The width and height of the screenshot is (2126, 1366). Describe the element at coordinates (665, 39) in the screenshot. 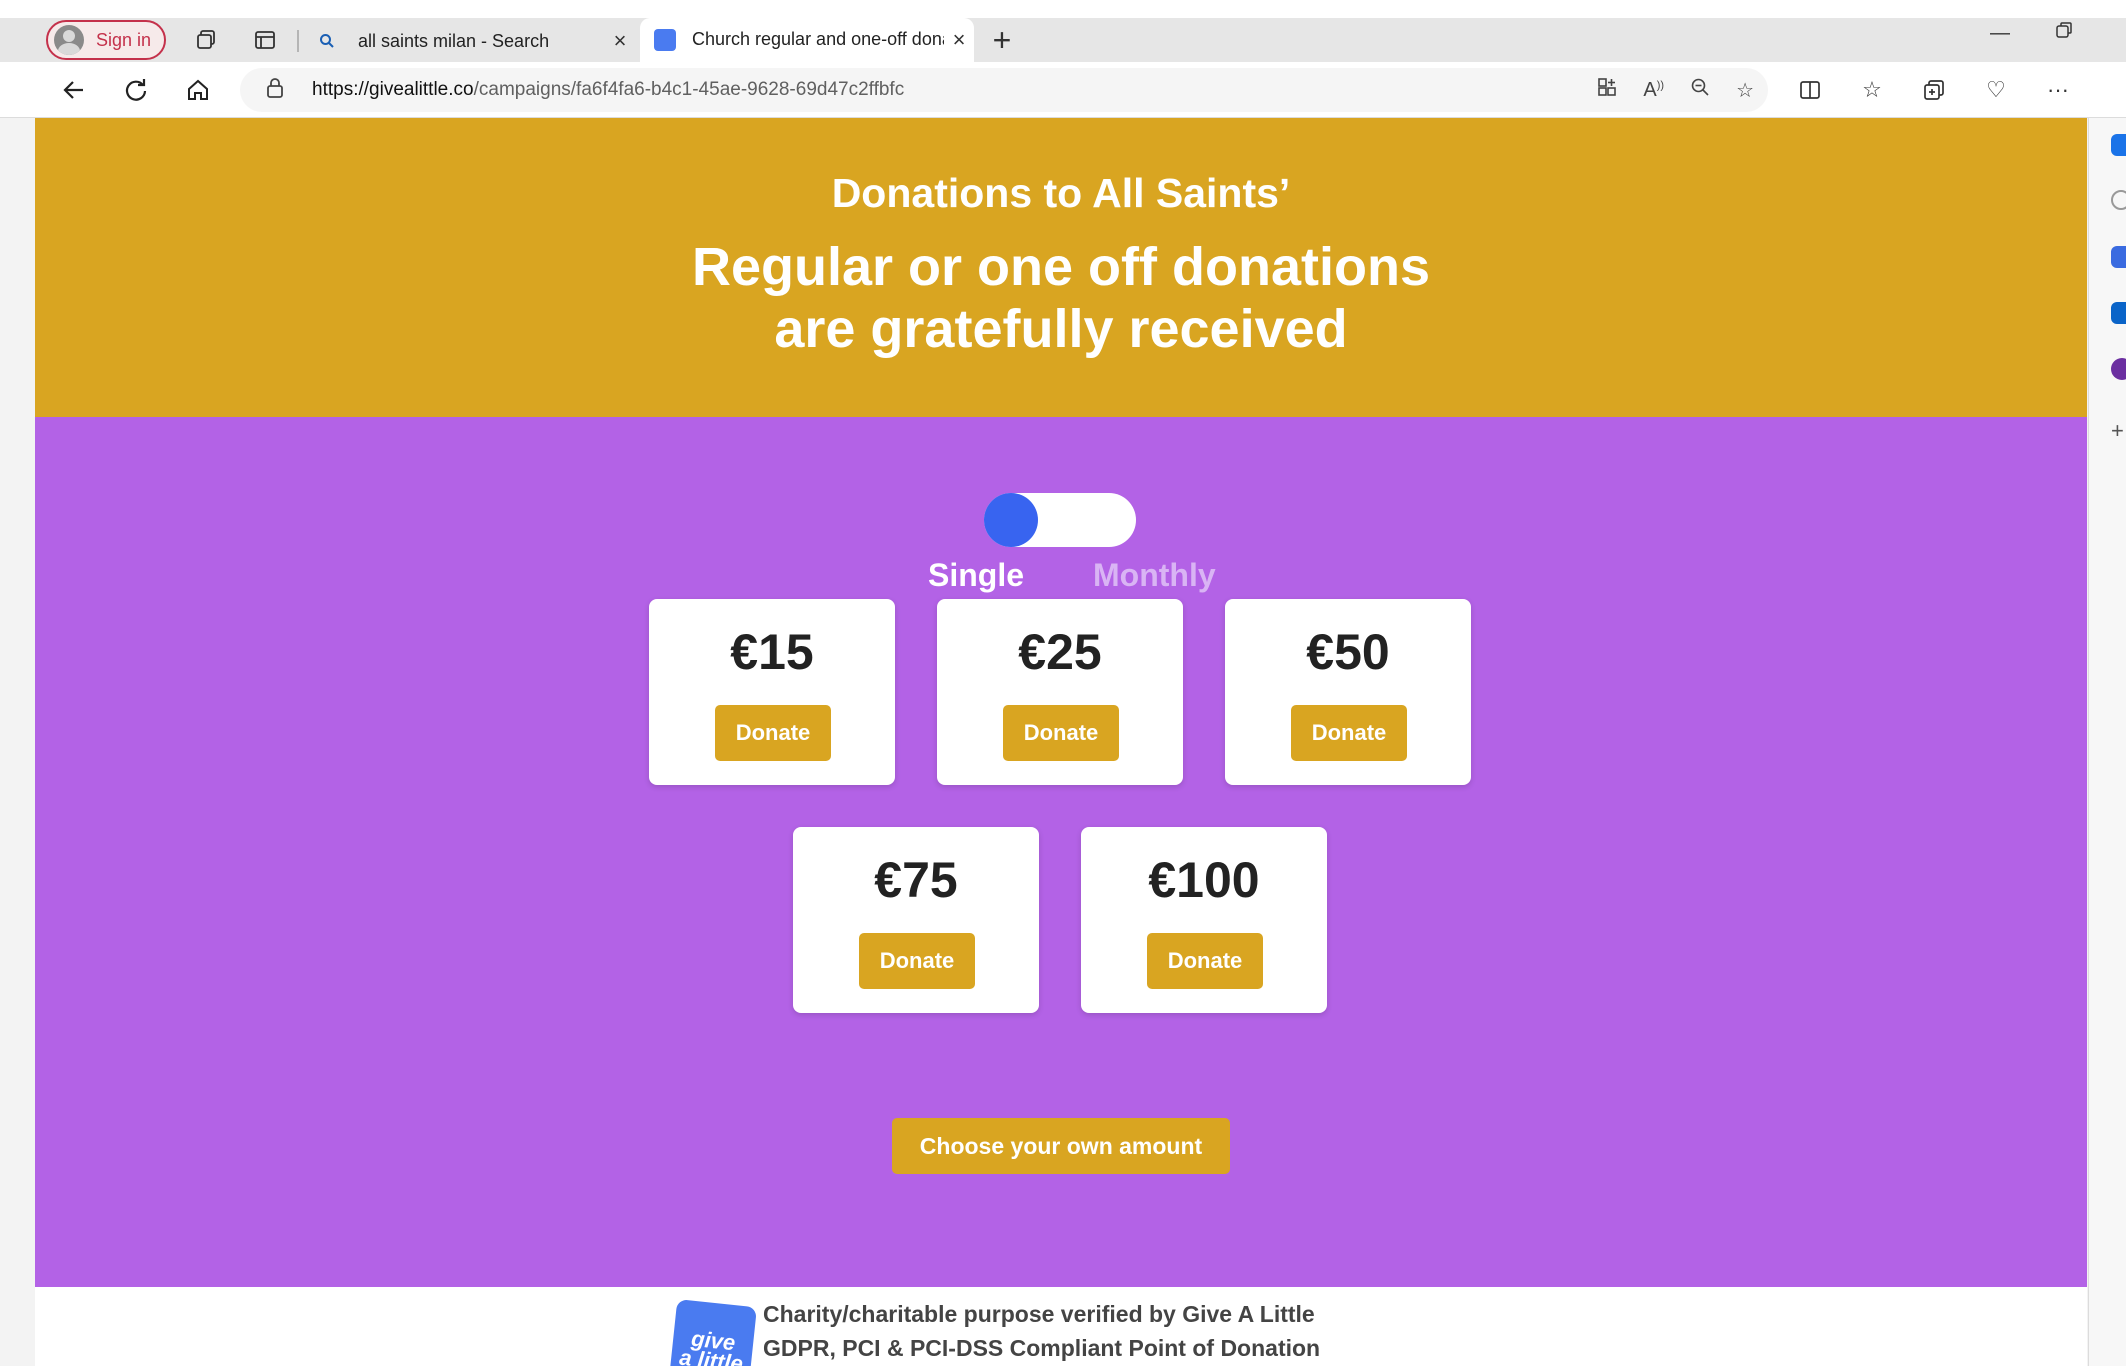

I see `givealittle-favicon-icon` at that location.